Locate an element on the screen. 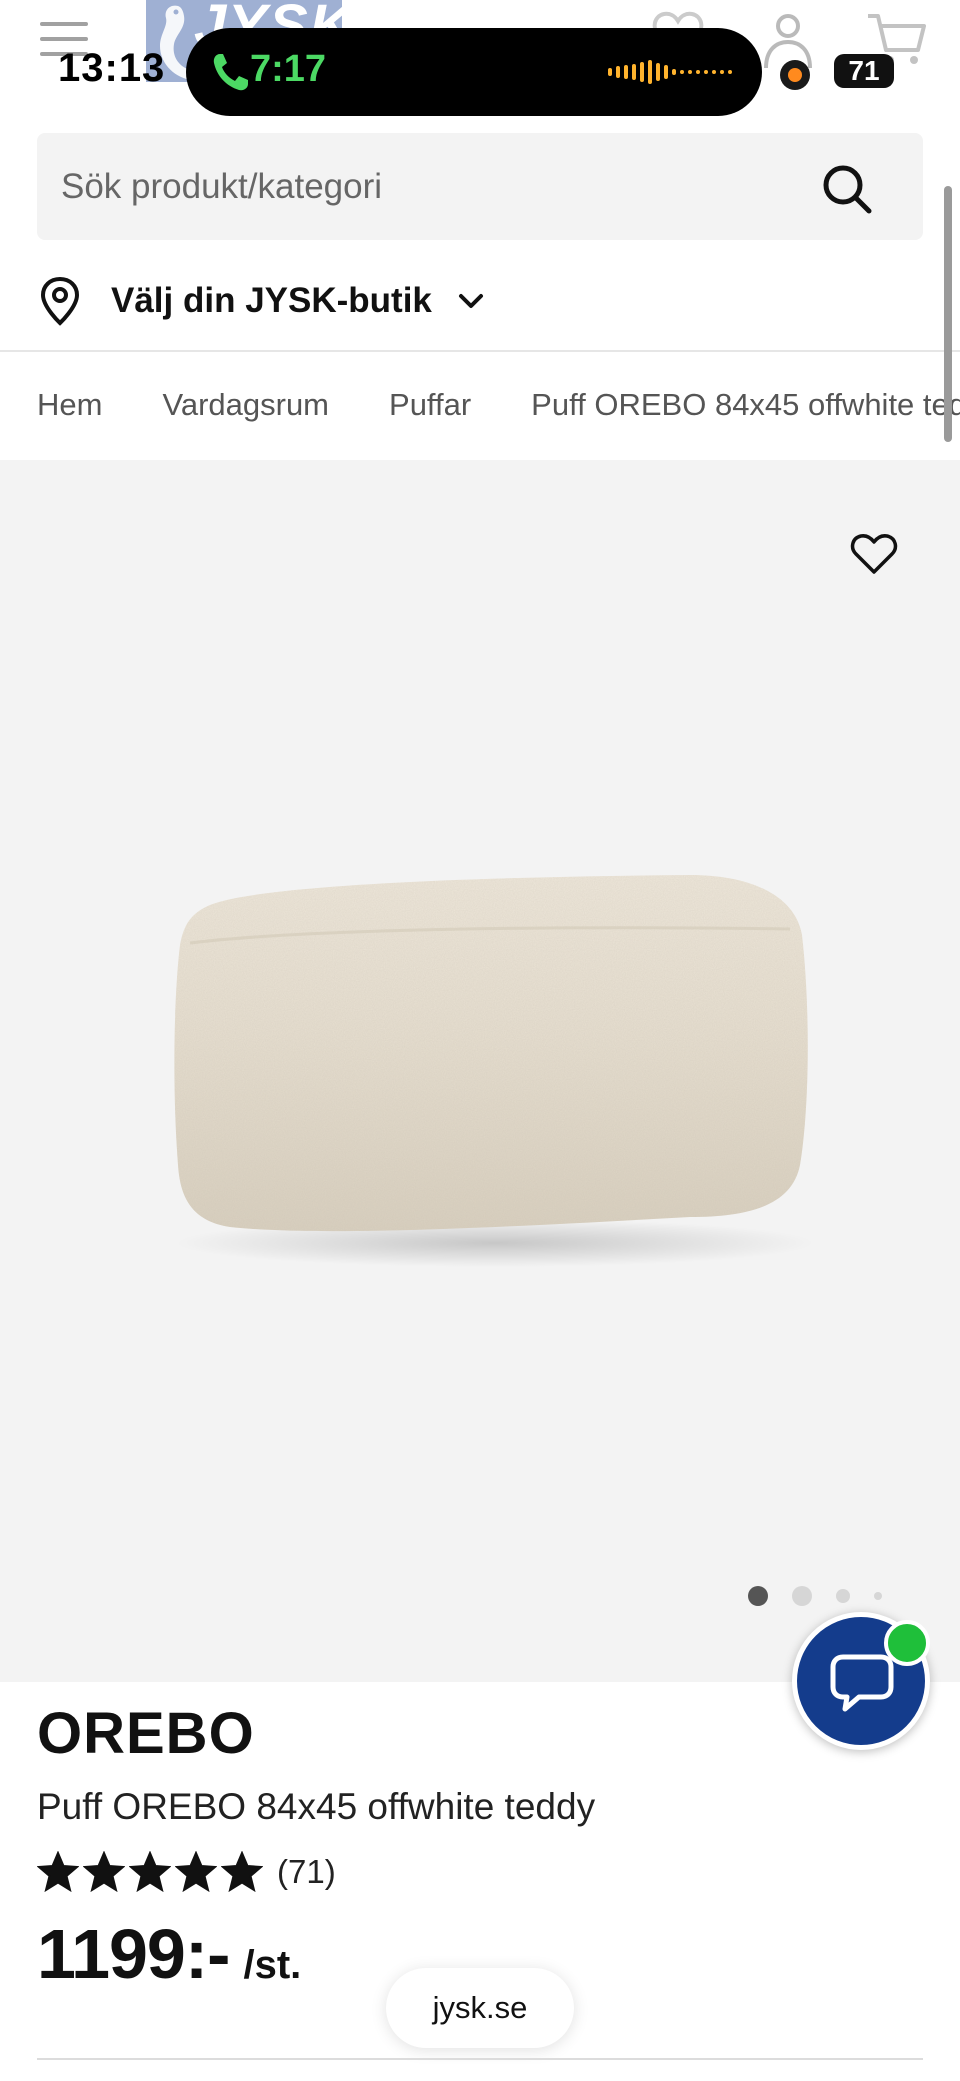 This screenshot has width=960, height=2081. online-status-dot is located at coordinates (907, 1643).